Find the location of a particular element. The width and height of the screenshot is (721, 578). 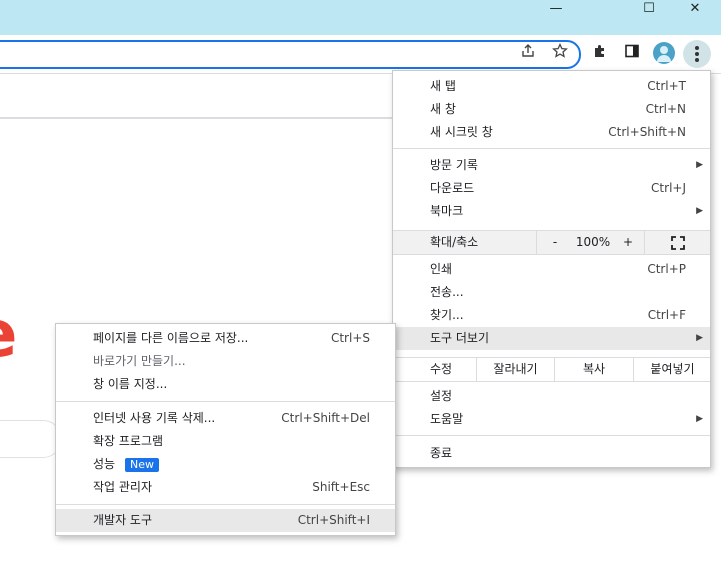

edit-row: 수정 잘라내기 복사 붙여넣기 is located at coordinates (551, 369).